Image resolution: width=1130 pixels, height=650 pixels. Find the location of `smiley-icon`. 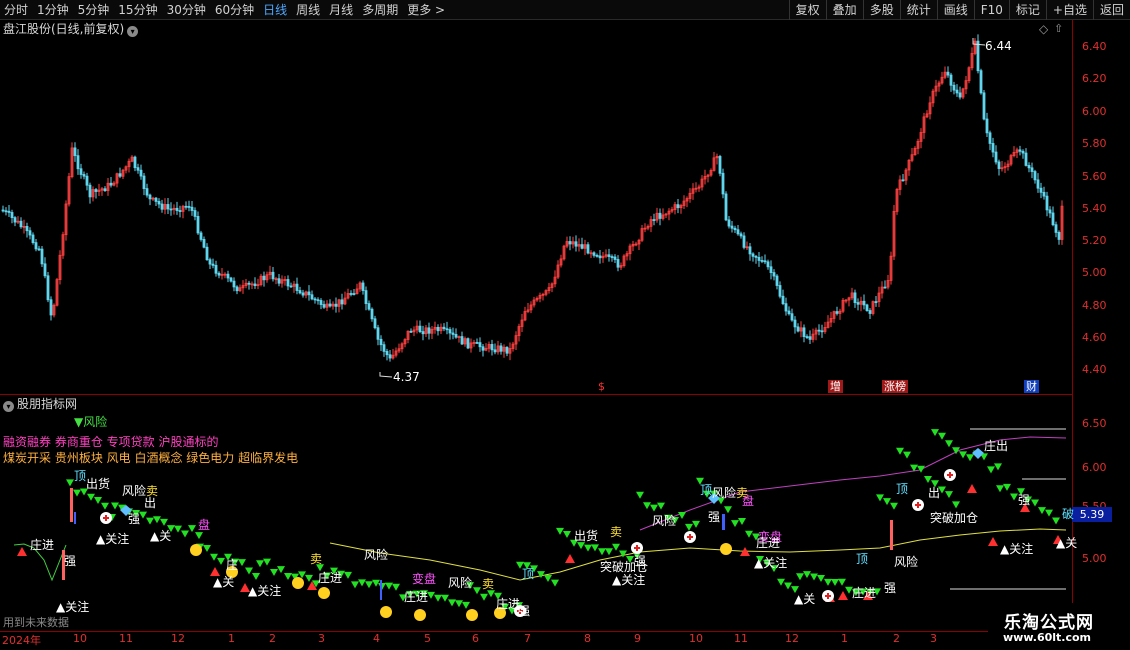

smiley-icon is located at coordinates (726, 549).